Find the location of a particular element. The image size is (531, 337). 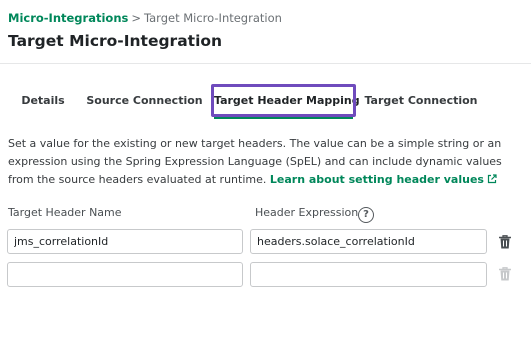

help-circle-icon: ? is located at coordinates (366, 215).